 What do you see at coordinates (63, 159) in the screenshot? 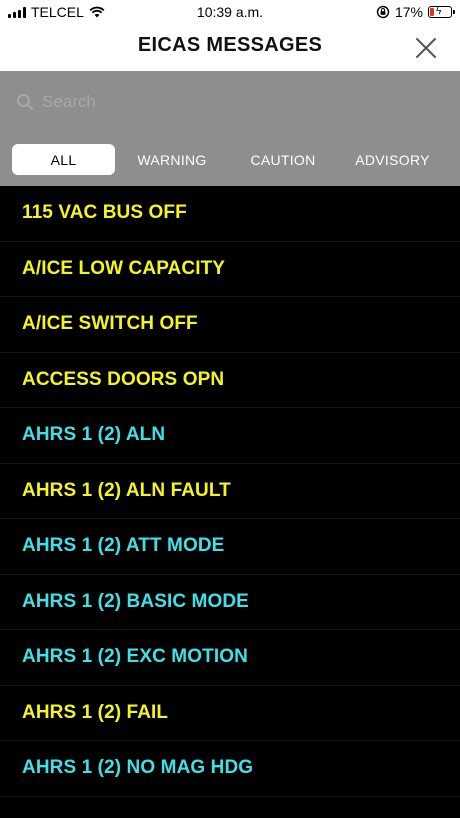
I see `tab-all: ALL` at bounding box center [63, 159].